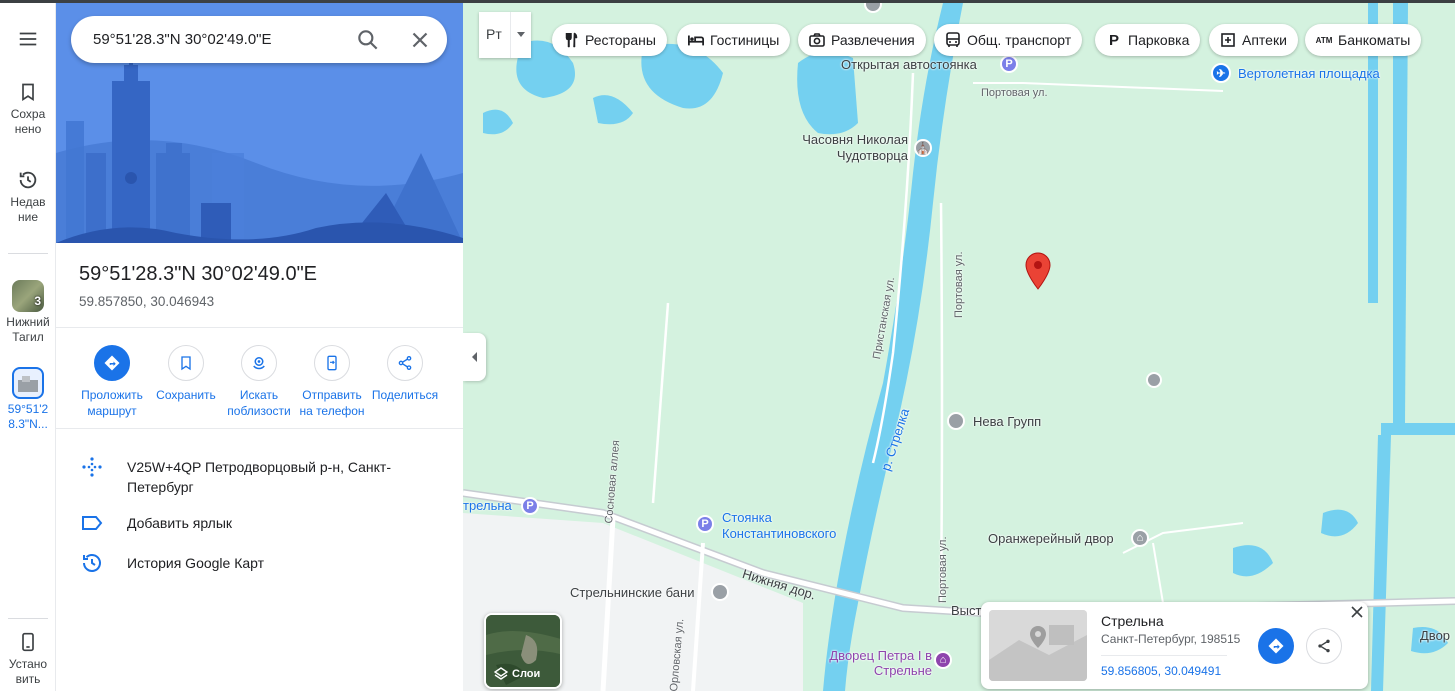 The width and height of the screenshot is (1455, 691). Describe the element at coordinates (530, 506) in the screenshot. I see `parking-poi-icon-2: P` at that location.